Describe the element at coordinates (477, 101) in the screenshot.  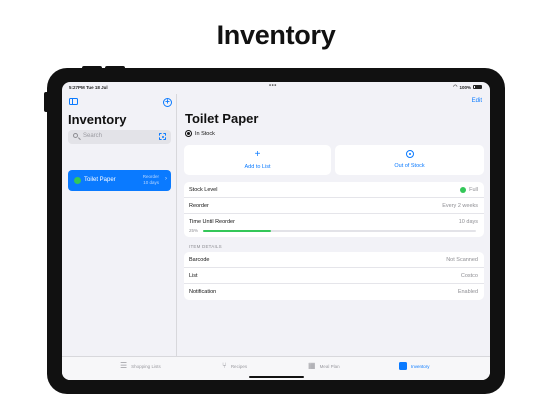
I see `edit-button: Edit` at that location.